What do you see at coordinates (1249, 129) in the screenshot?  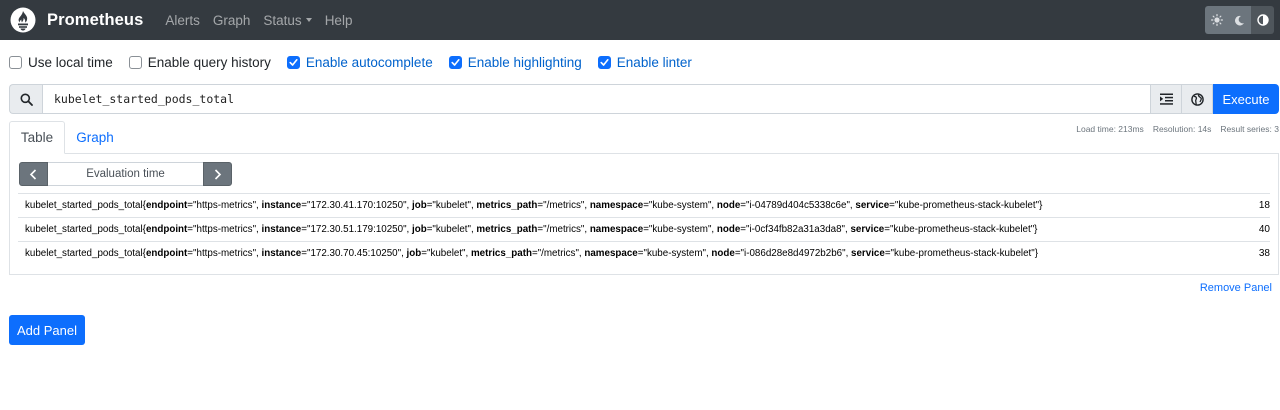 I see `result-series-stat: Result series: 3` at bounding box center [1249, 129].